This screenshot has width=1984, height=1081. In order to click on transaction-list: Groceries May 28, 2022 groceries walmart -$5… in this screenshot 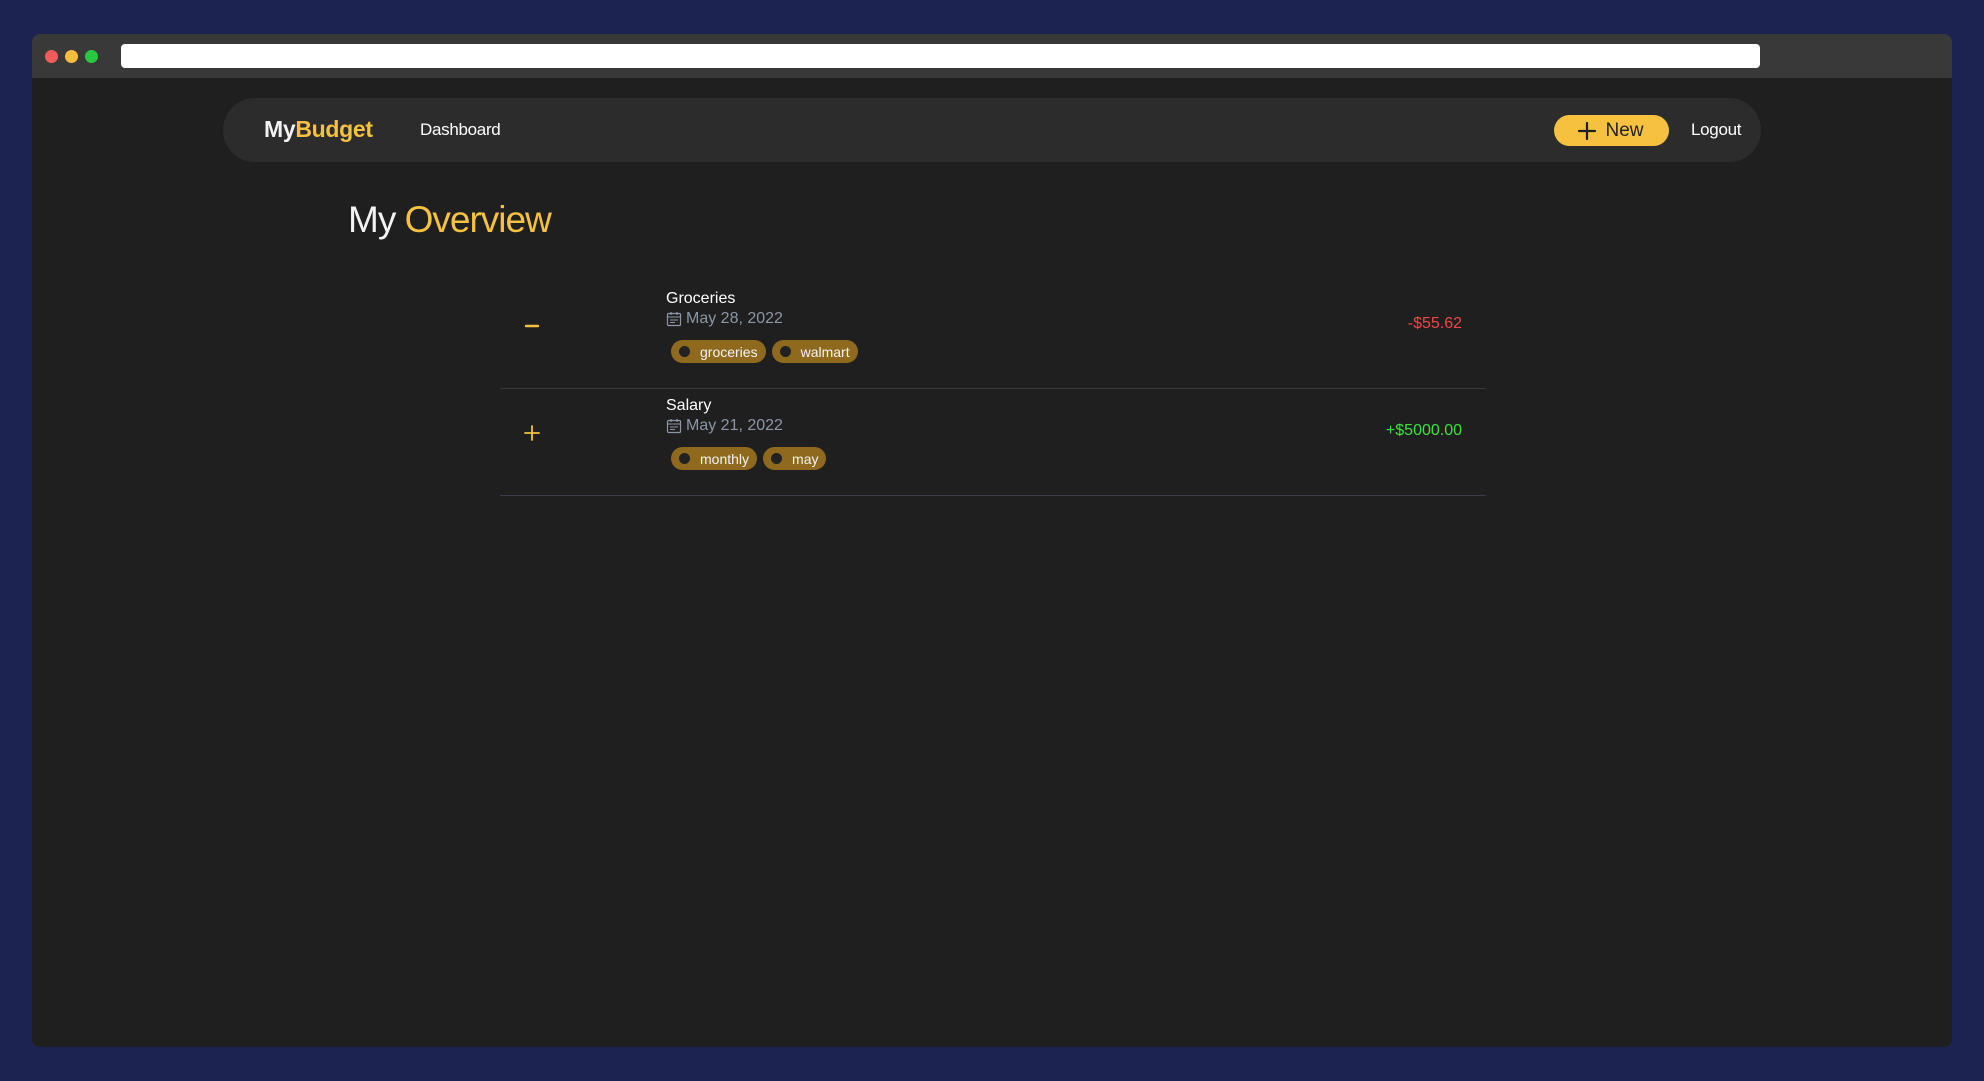, I will do `click(993, 389)`.